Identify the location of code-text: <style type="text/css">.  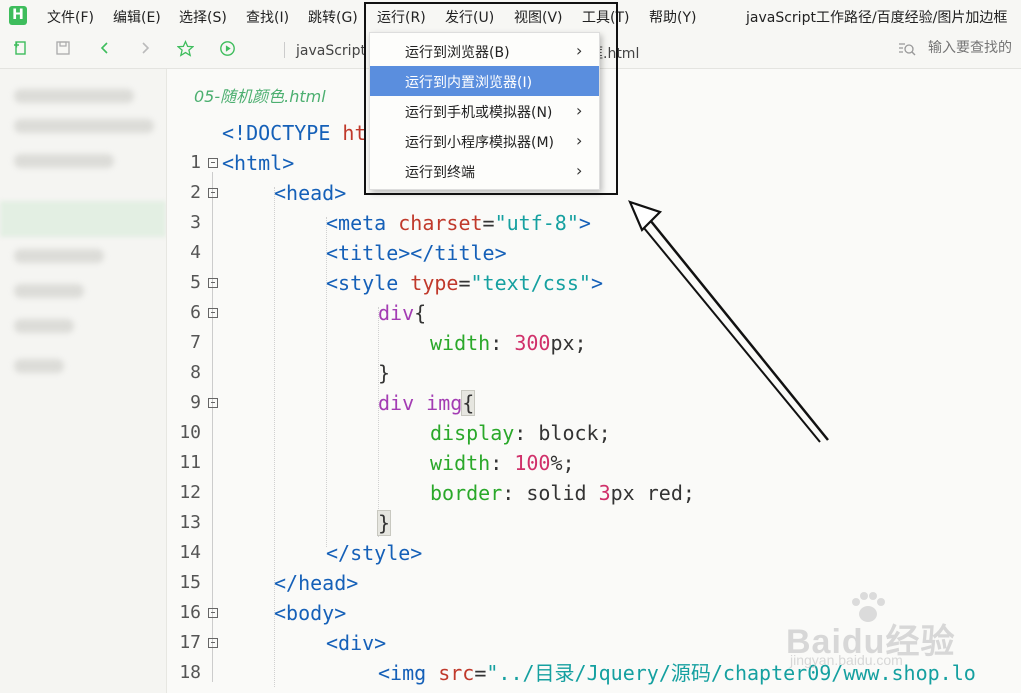
(464, 283).